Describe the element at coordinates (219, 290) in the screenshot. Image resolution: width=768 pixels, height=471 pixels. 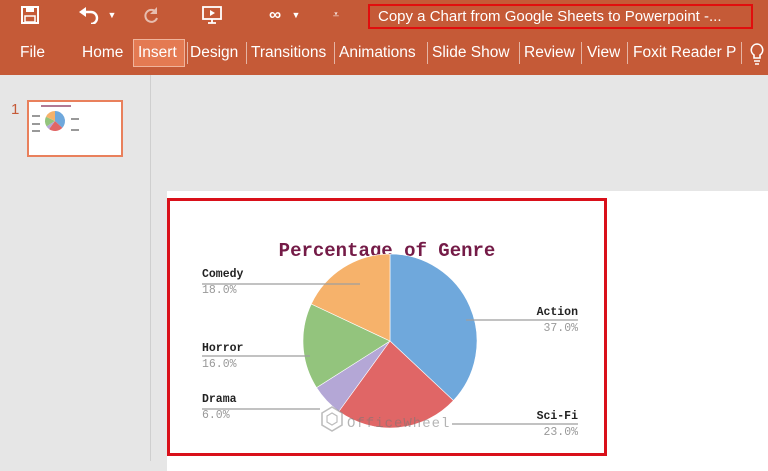
I see `percent-comedy: 18.0%` at that location.